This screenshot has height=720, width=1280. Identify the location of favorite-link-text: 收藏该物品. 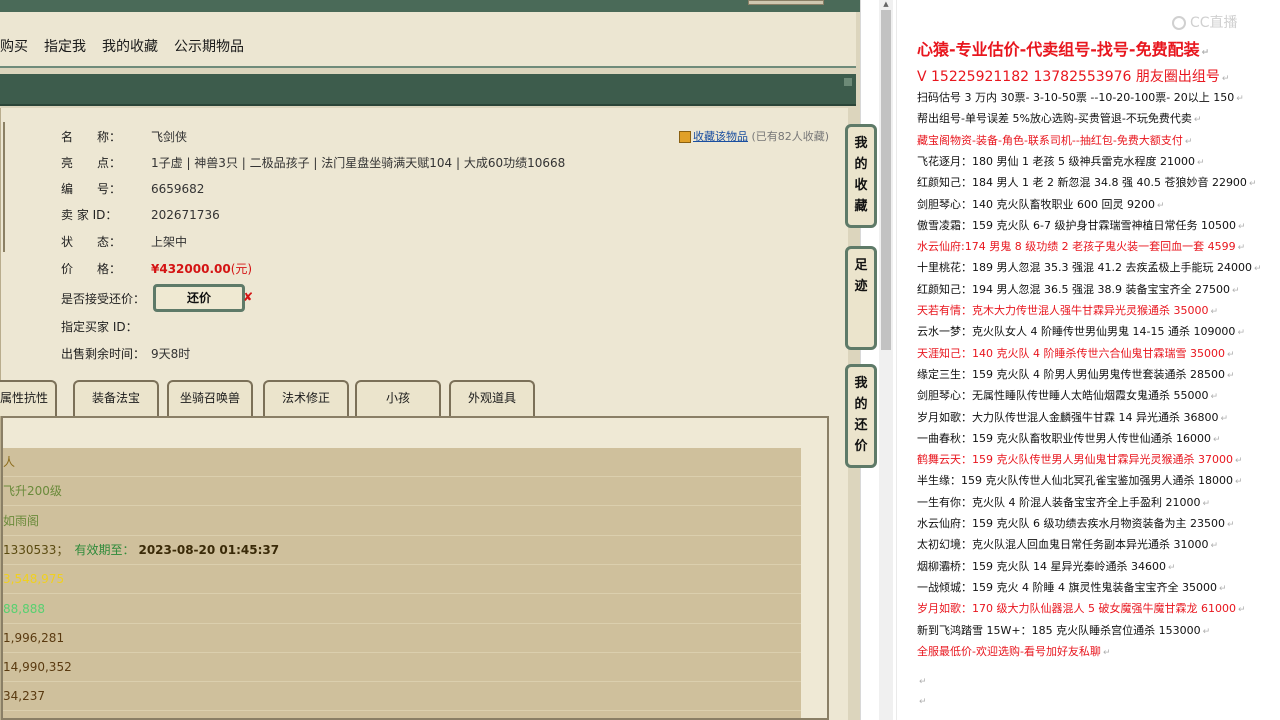
(720, 136).